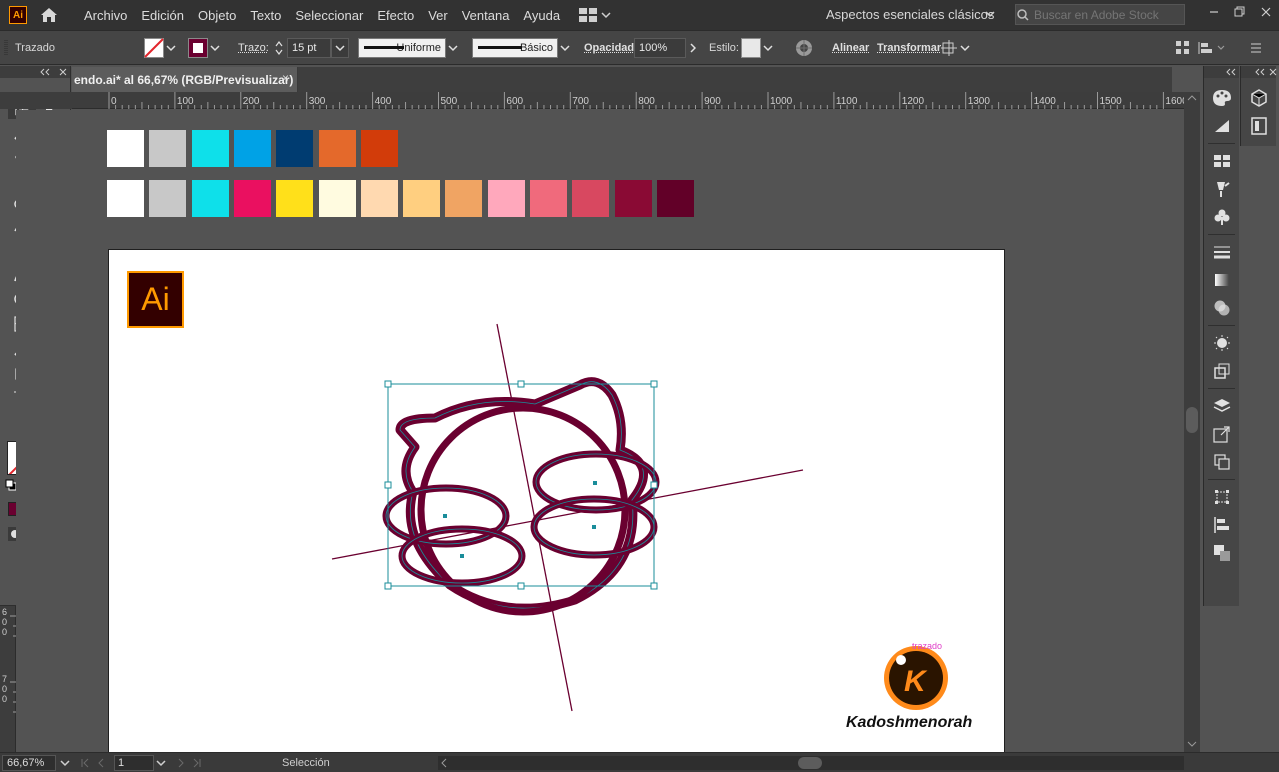 Image resolution: width=1279 pixels, height=772 pixels. What do you see at coordinates (1222, 126) in the screenshot?
I see `color-guide-panel-button` at bounding box center [1222, 126].